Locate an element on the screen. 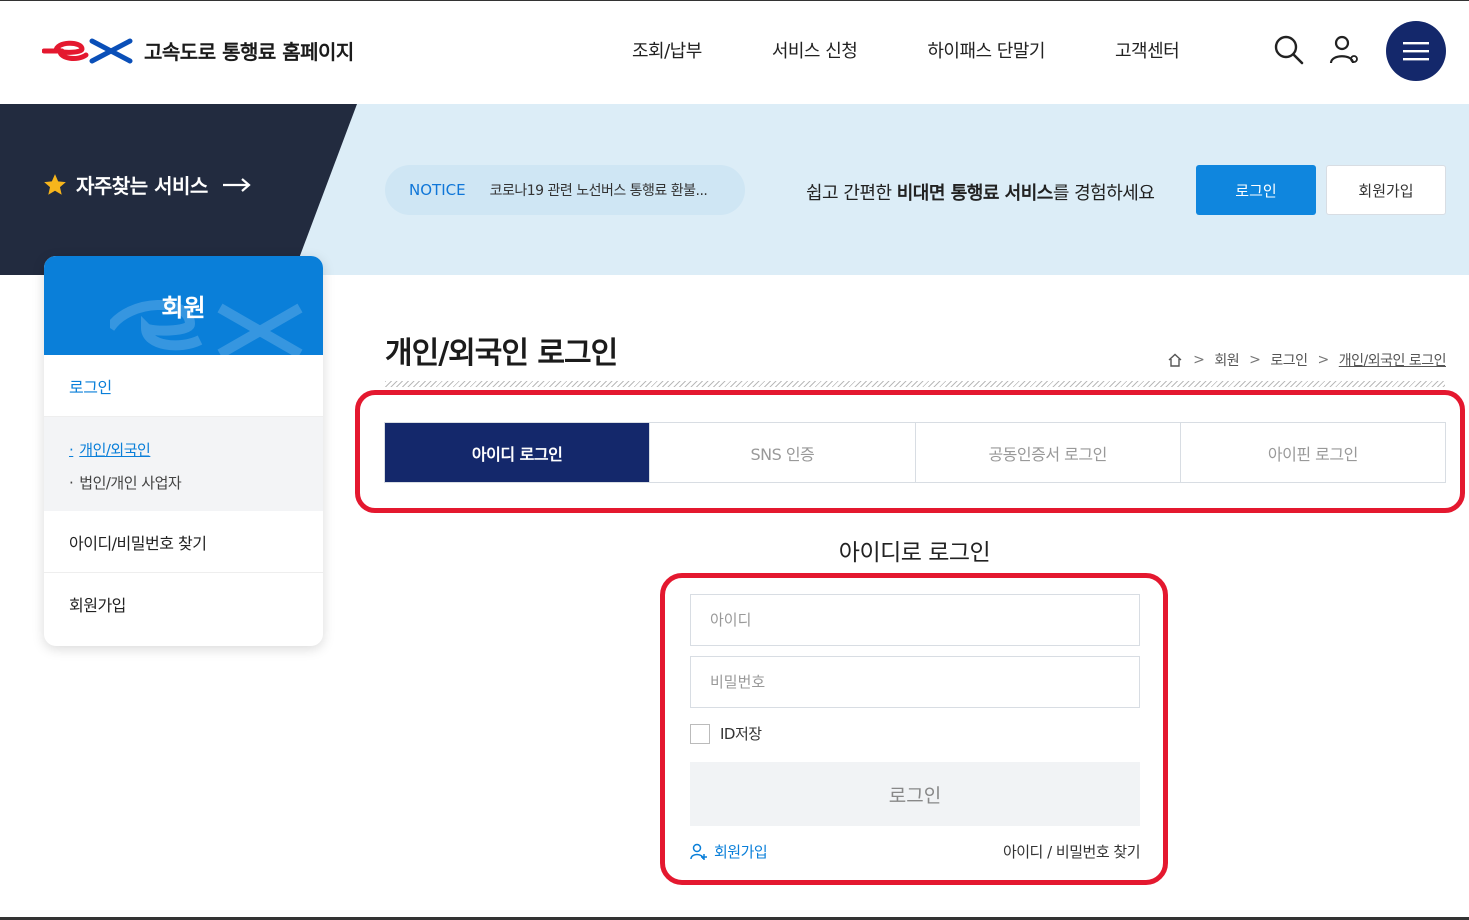  join-link: 회원가입 is located at coordinates (729, 851).